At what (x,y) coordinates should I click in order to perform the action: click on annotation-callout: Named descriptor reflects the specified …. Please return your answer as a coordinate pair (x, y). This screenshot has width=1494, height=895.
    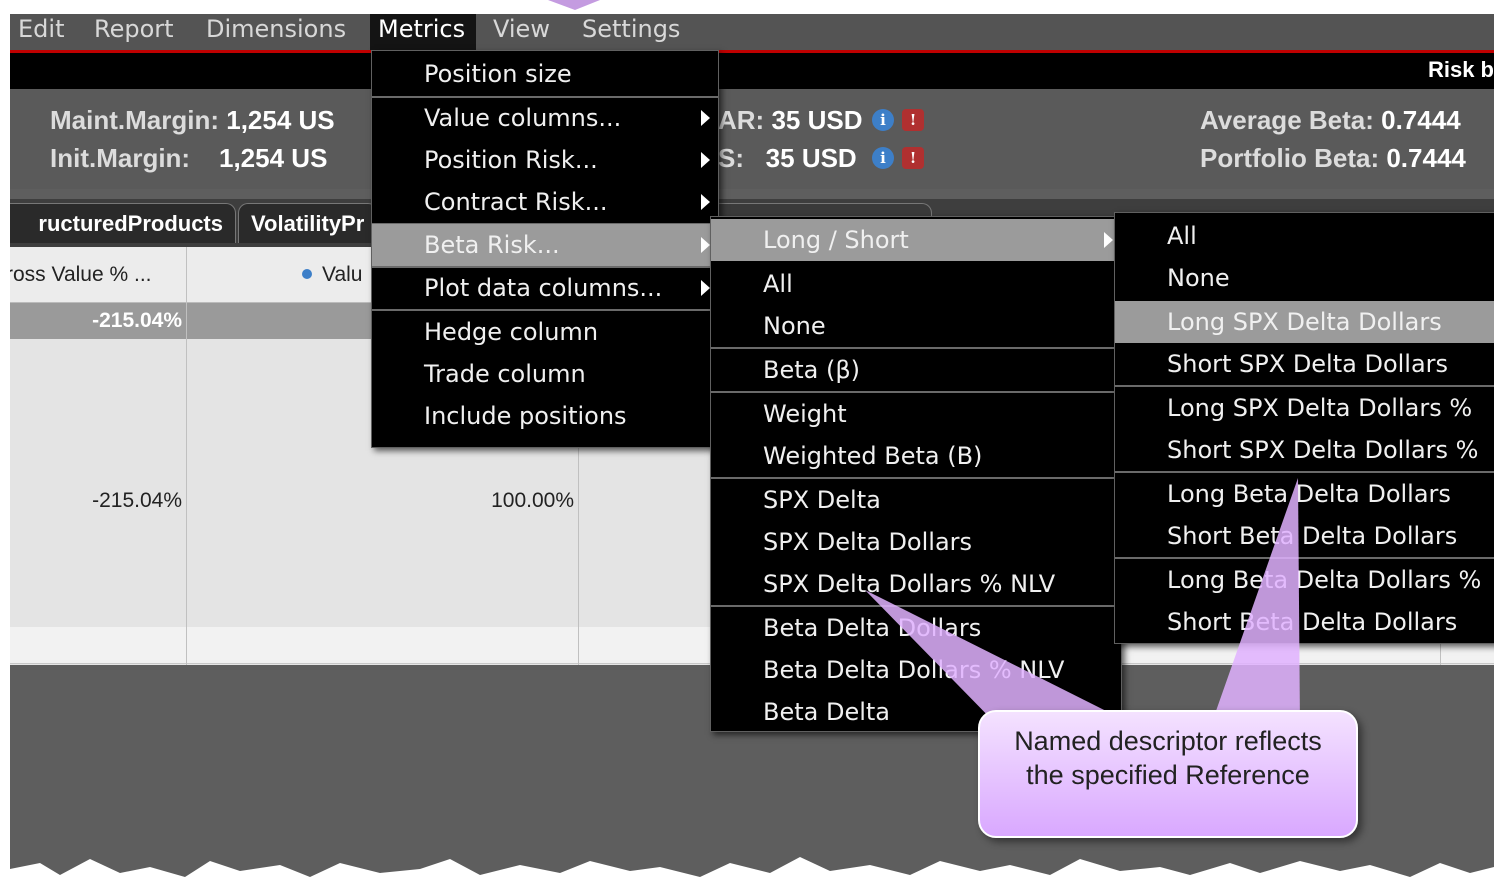
    Looking at the image, I should click on (1168, 774).